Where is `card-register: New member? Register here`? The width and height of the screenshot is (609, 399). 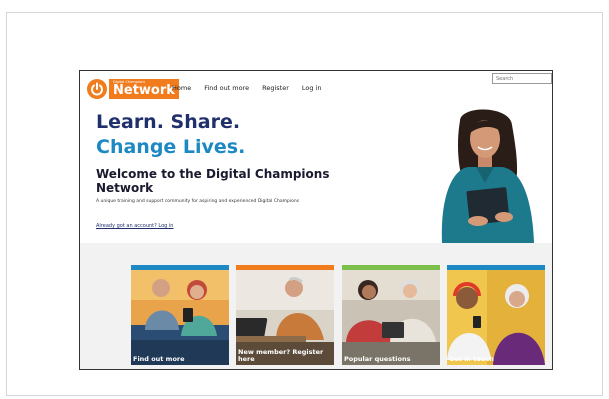 card-register: New member? Register here is located at coordinates (285, 315).